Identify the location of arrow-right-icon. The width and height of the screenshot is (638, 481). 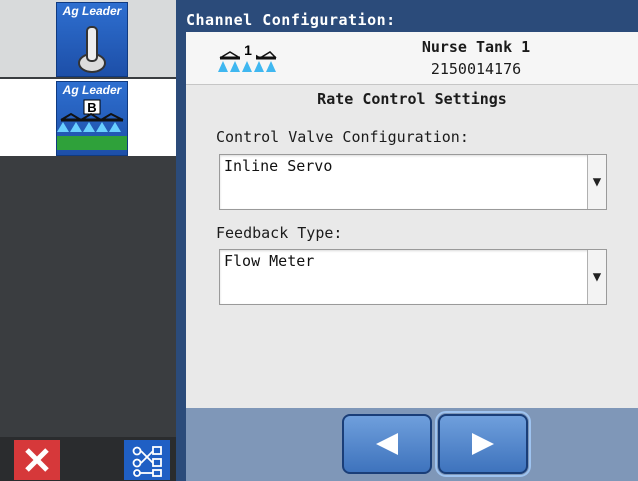
(483, 444).